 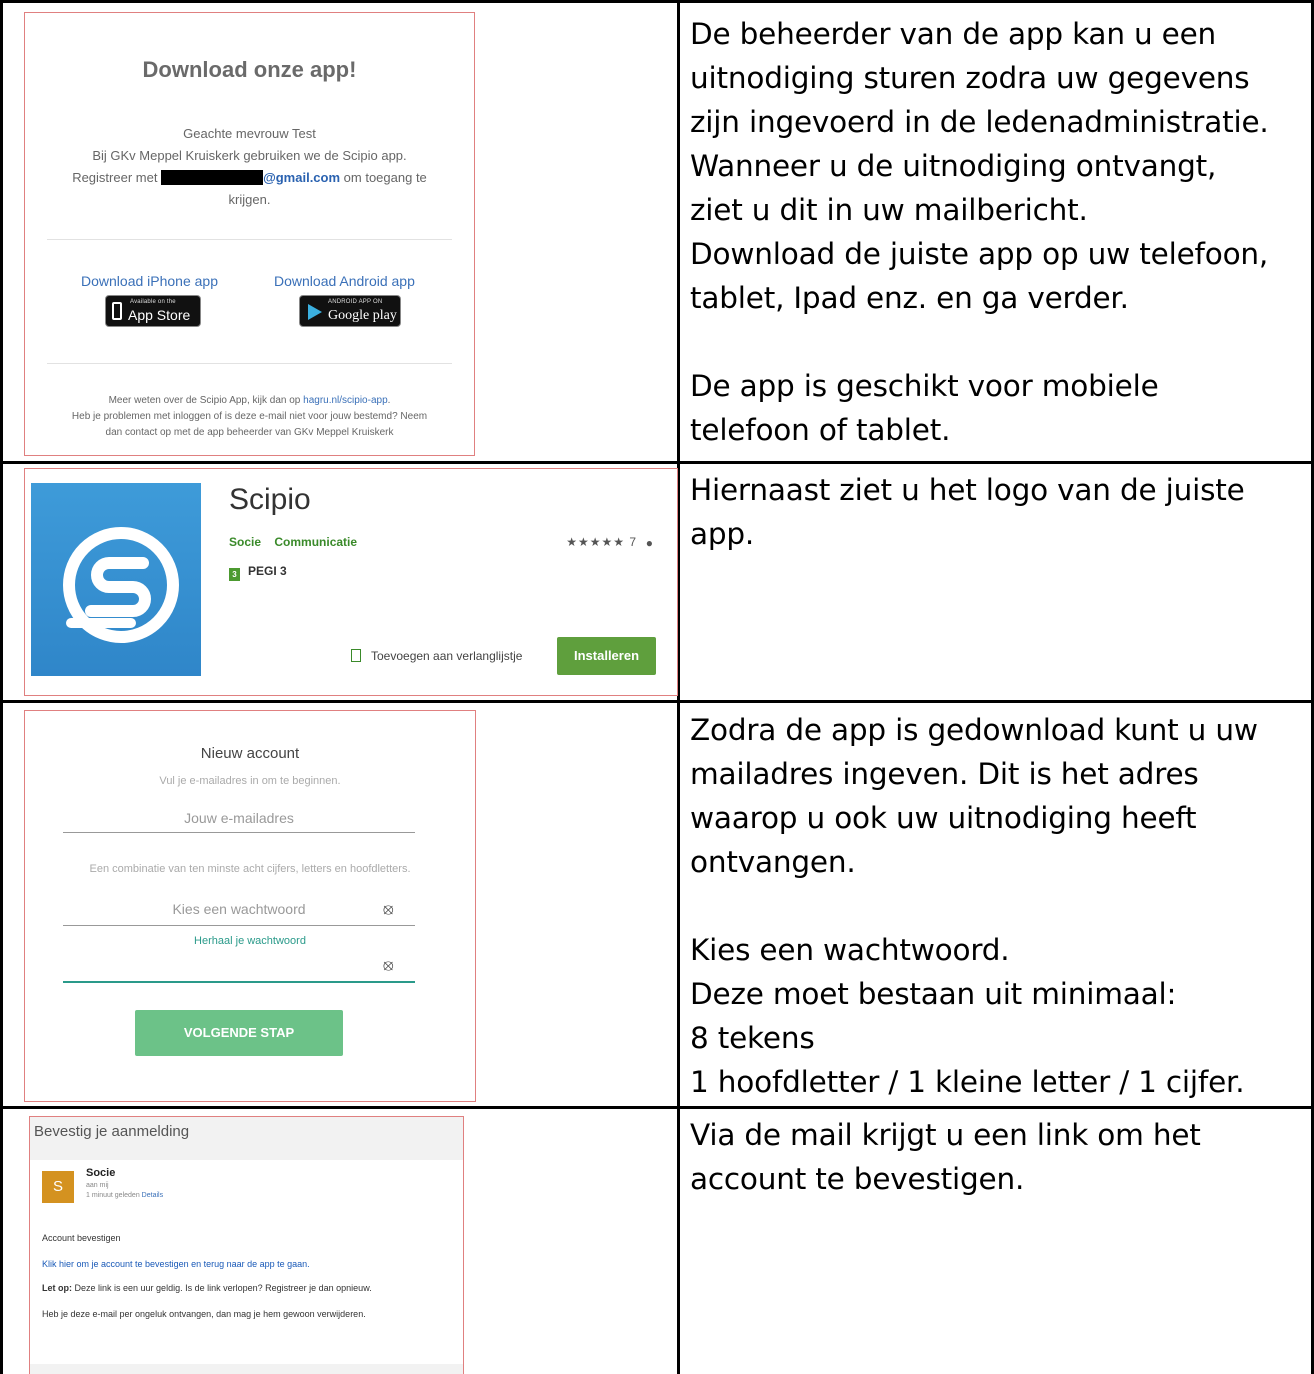 I want to click on download-android-link: Download Android app, so click(x=344, y=281).